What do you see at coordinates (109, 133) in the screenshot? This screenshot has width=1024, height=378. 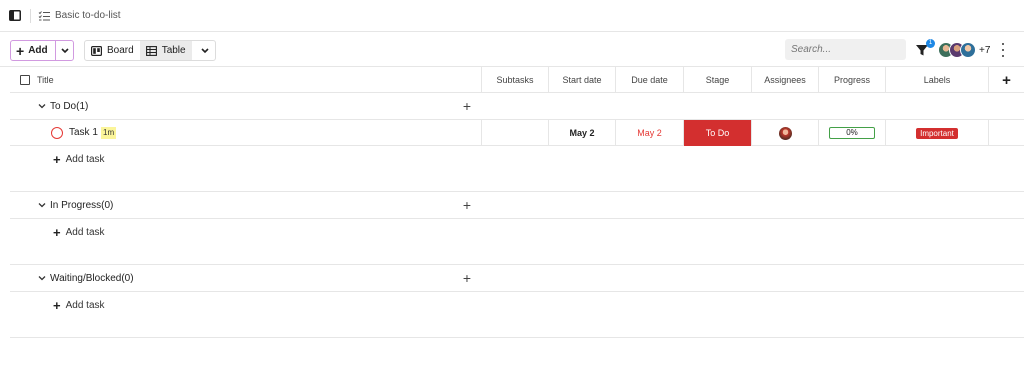 I see `task-duration-badge: 1m` at bounding box center [109, 133].